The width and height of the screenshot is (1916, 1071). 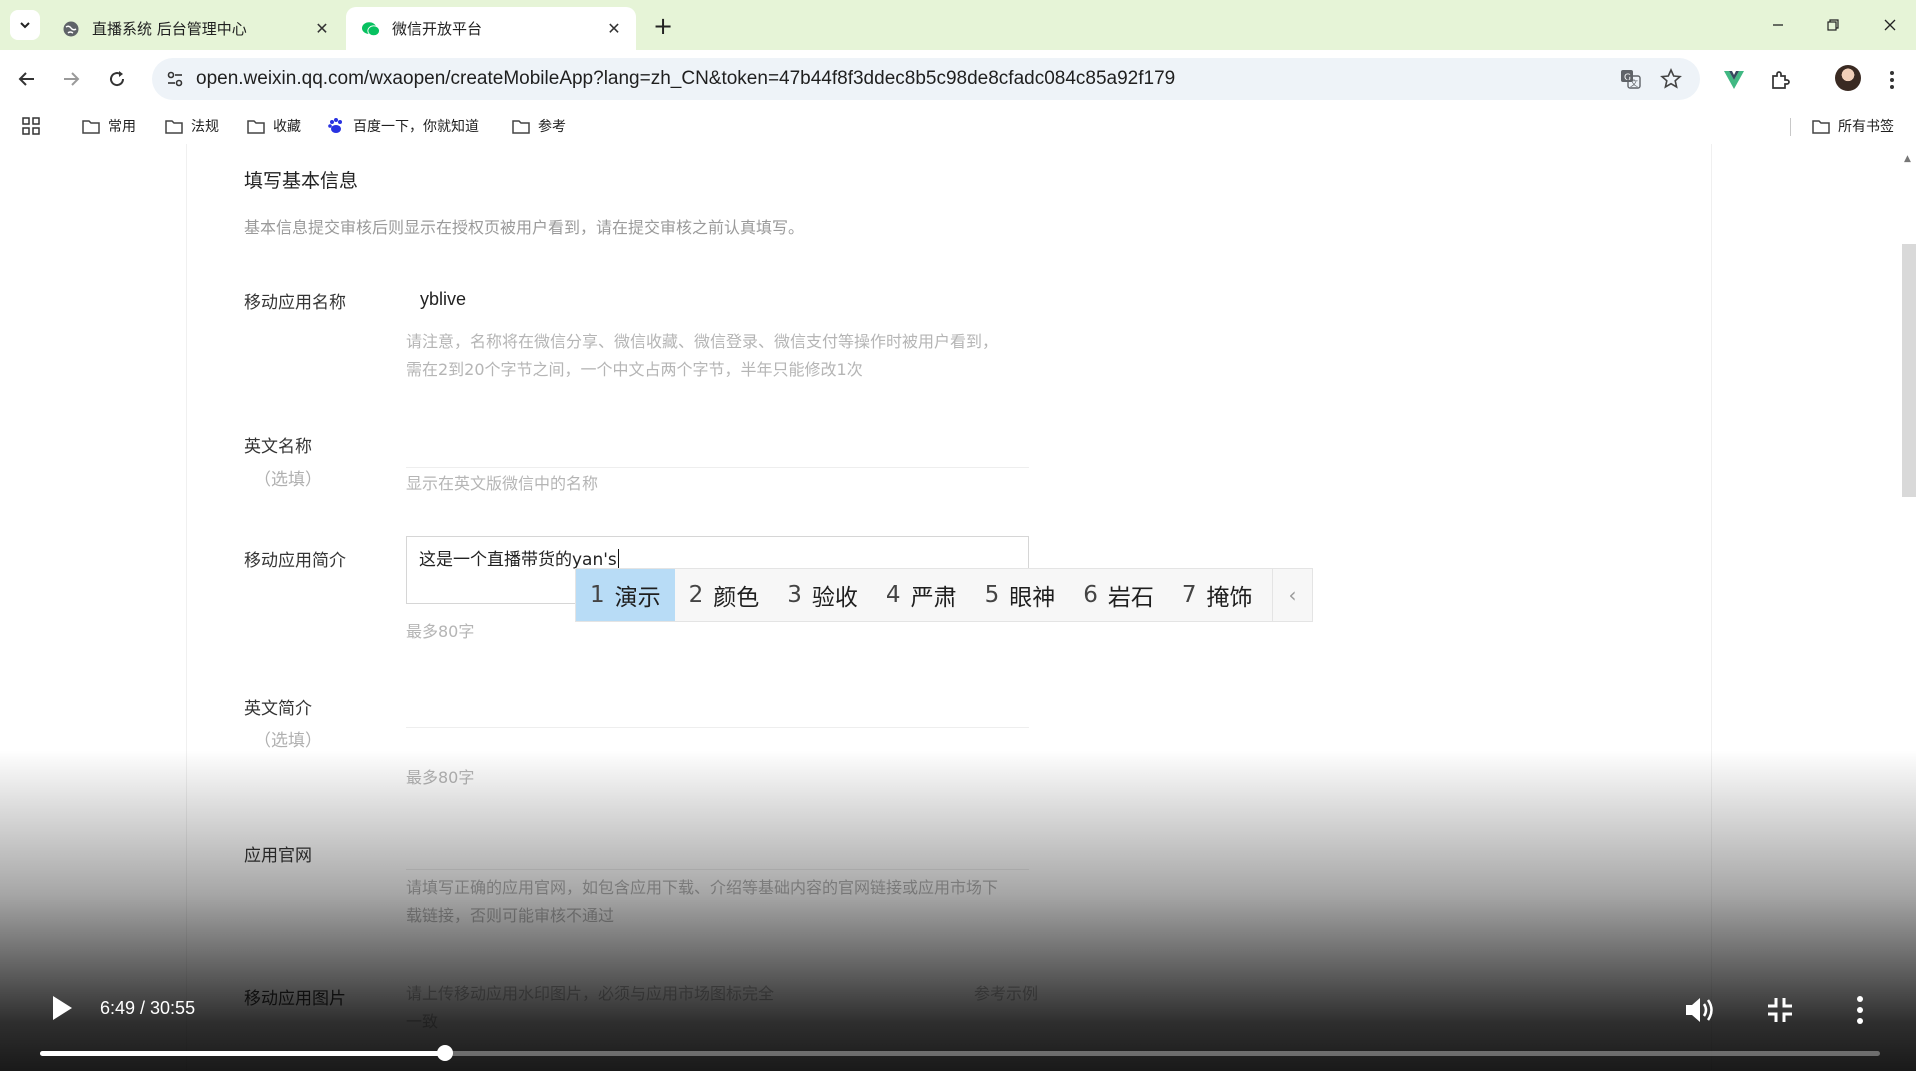 I want to click on chevron-left-icon: ‹, so click(x=1292, y=595).